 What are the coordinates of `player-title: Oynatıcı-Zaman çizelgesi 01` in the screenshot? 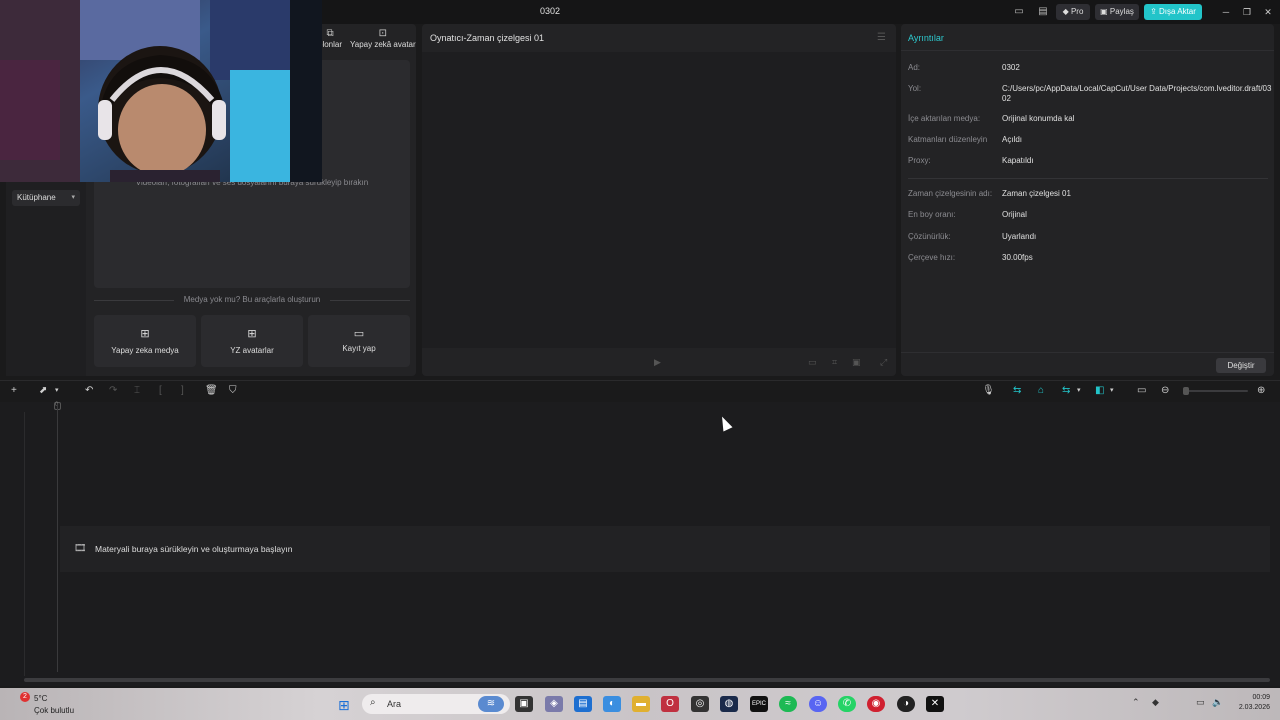 It's located at (487, 38).